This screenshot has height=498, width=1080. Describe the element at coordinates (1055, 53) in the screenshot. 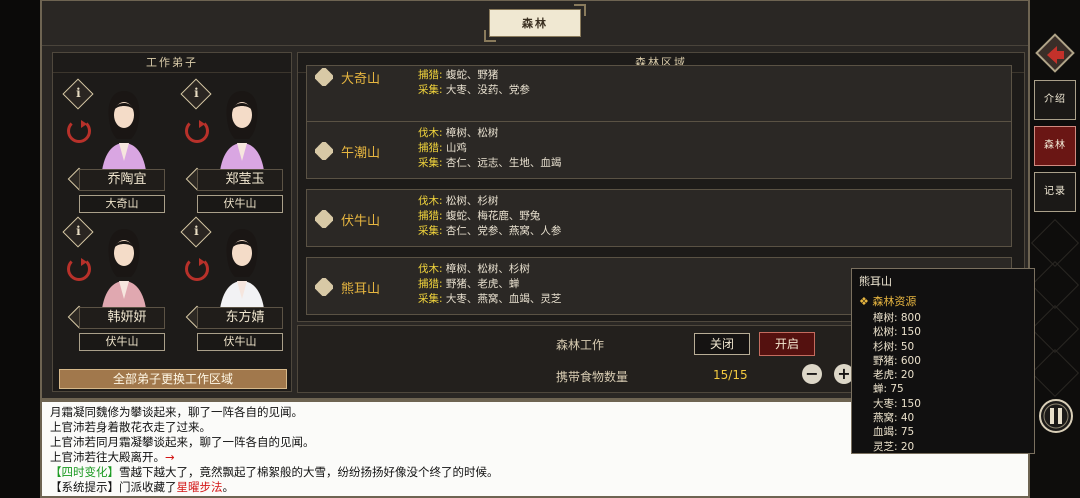

I see `back-icon` at that location.